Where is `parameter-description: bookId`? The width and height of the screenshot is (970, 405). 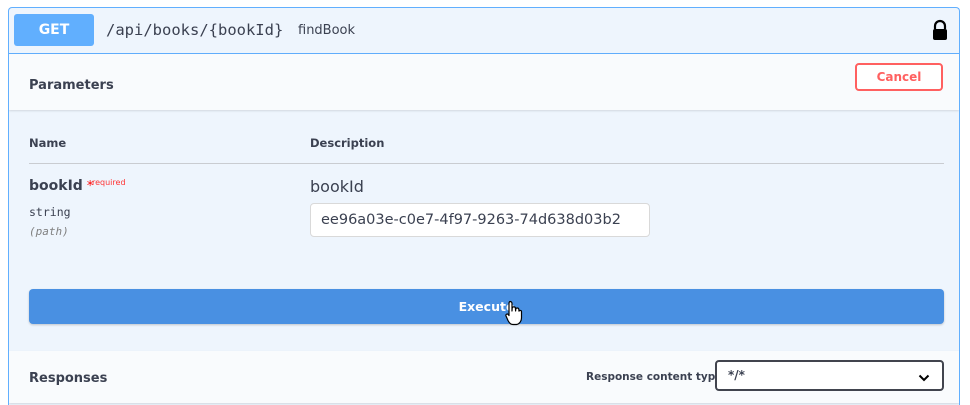 parameter-description: bookId is located at coordinates (337, 186).